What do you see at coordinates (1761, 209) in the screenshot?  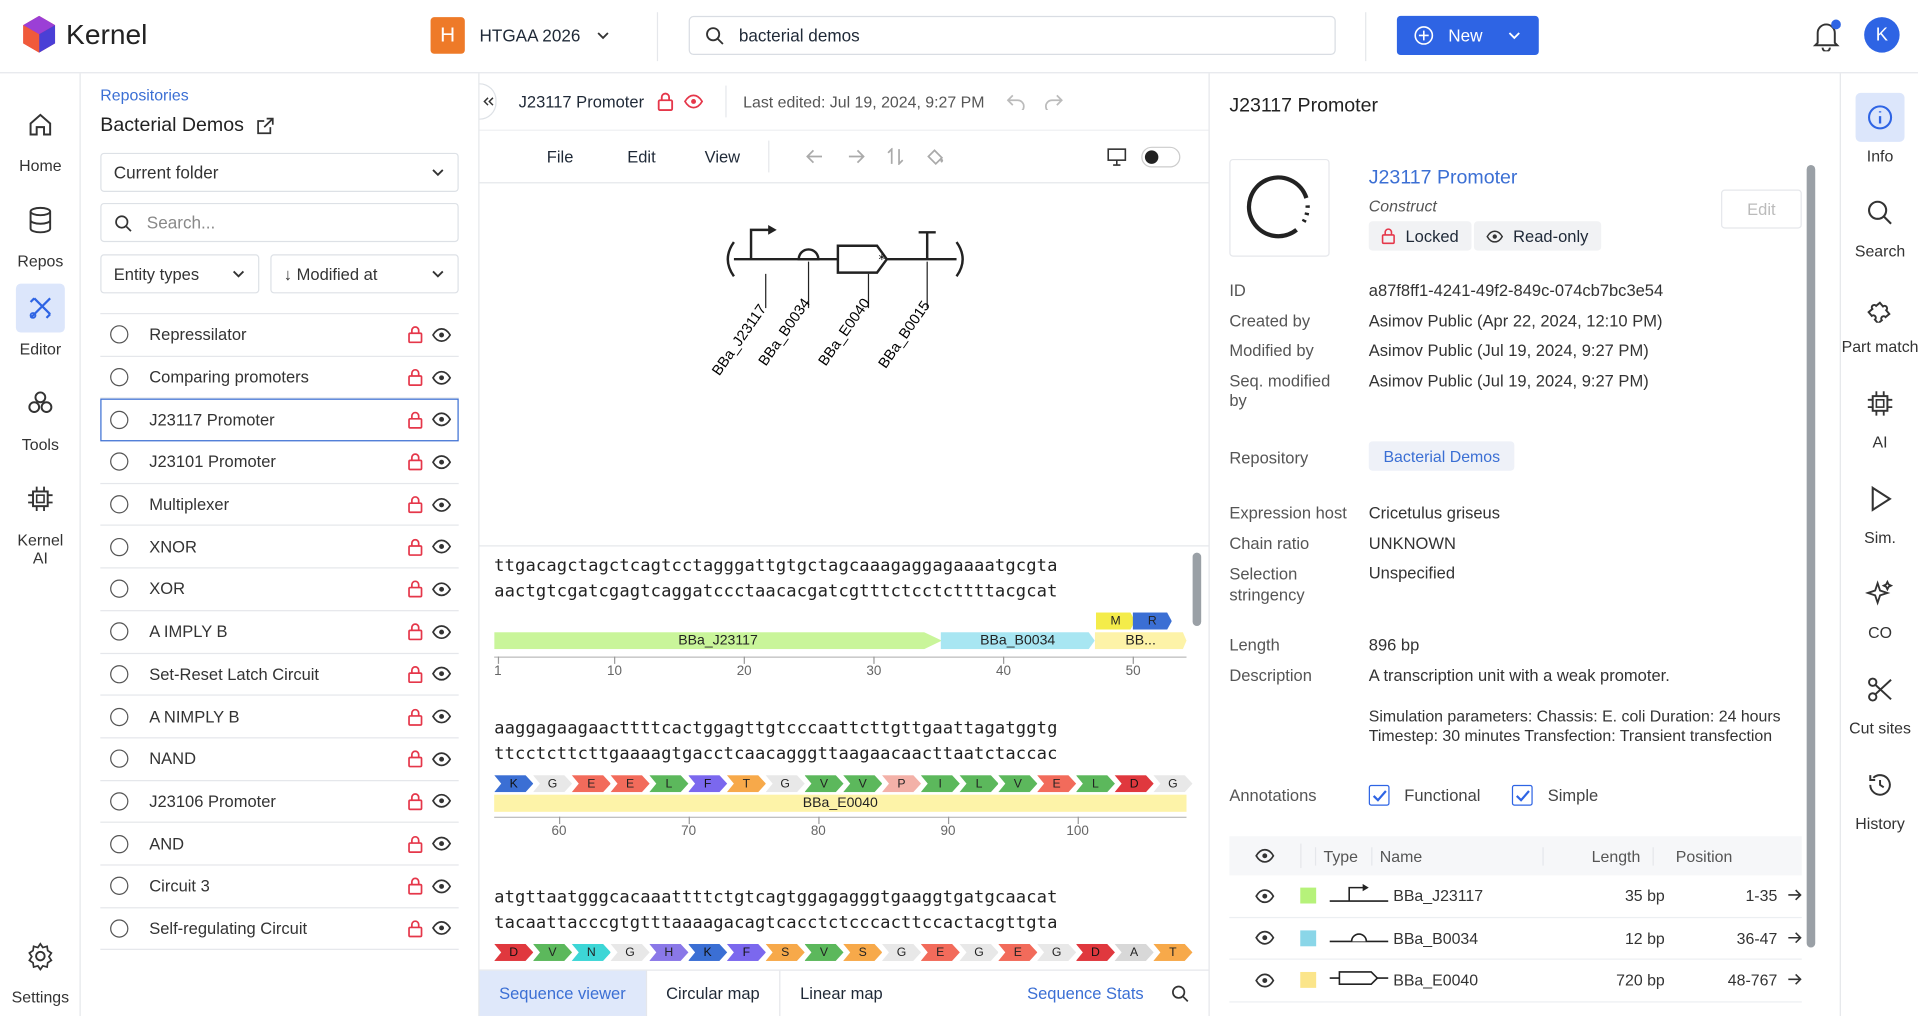 I see `edit-button: Edit` at bounding box center [1761, 209].